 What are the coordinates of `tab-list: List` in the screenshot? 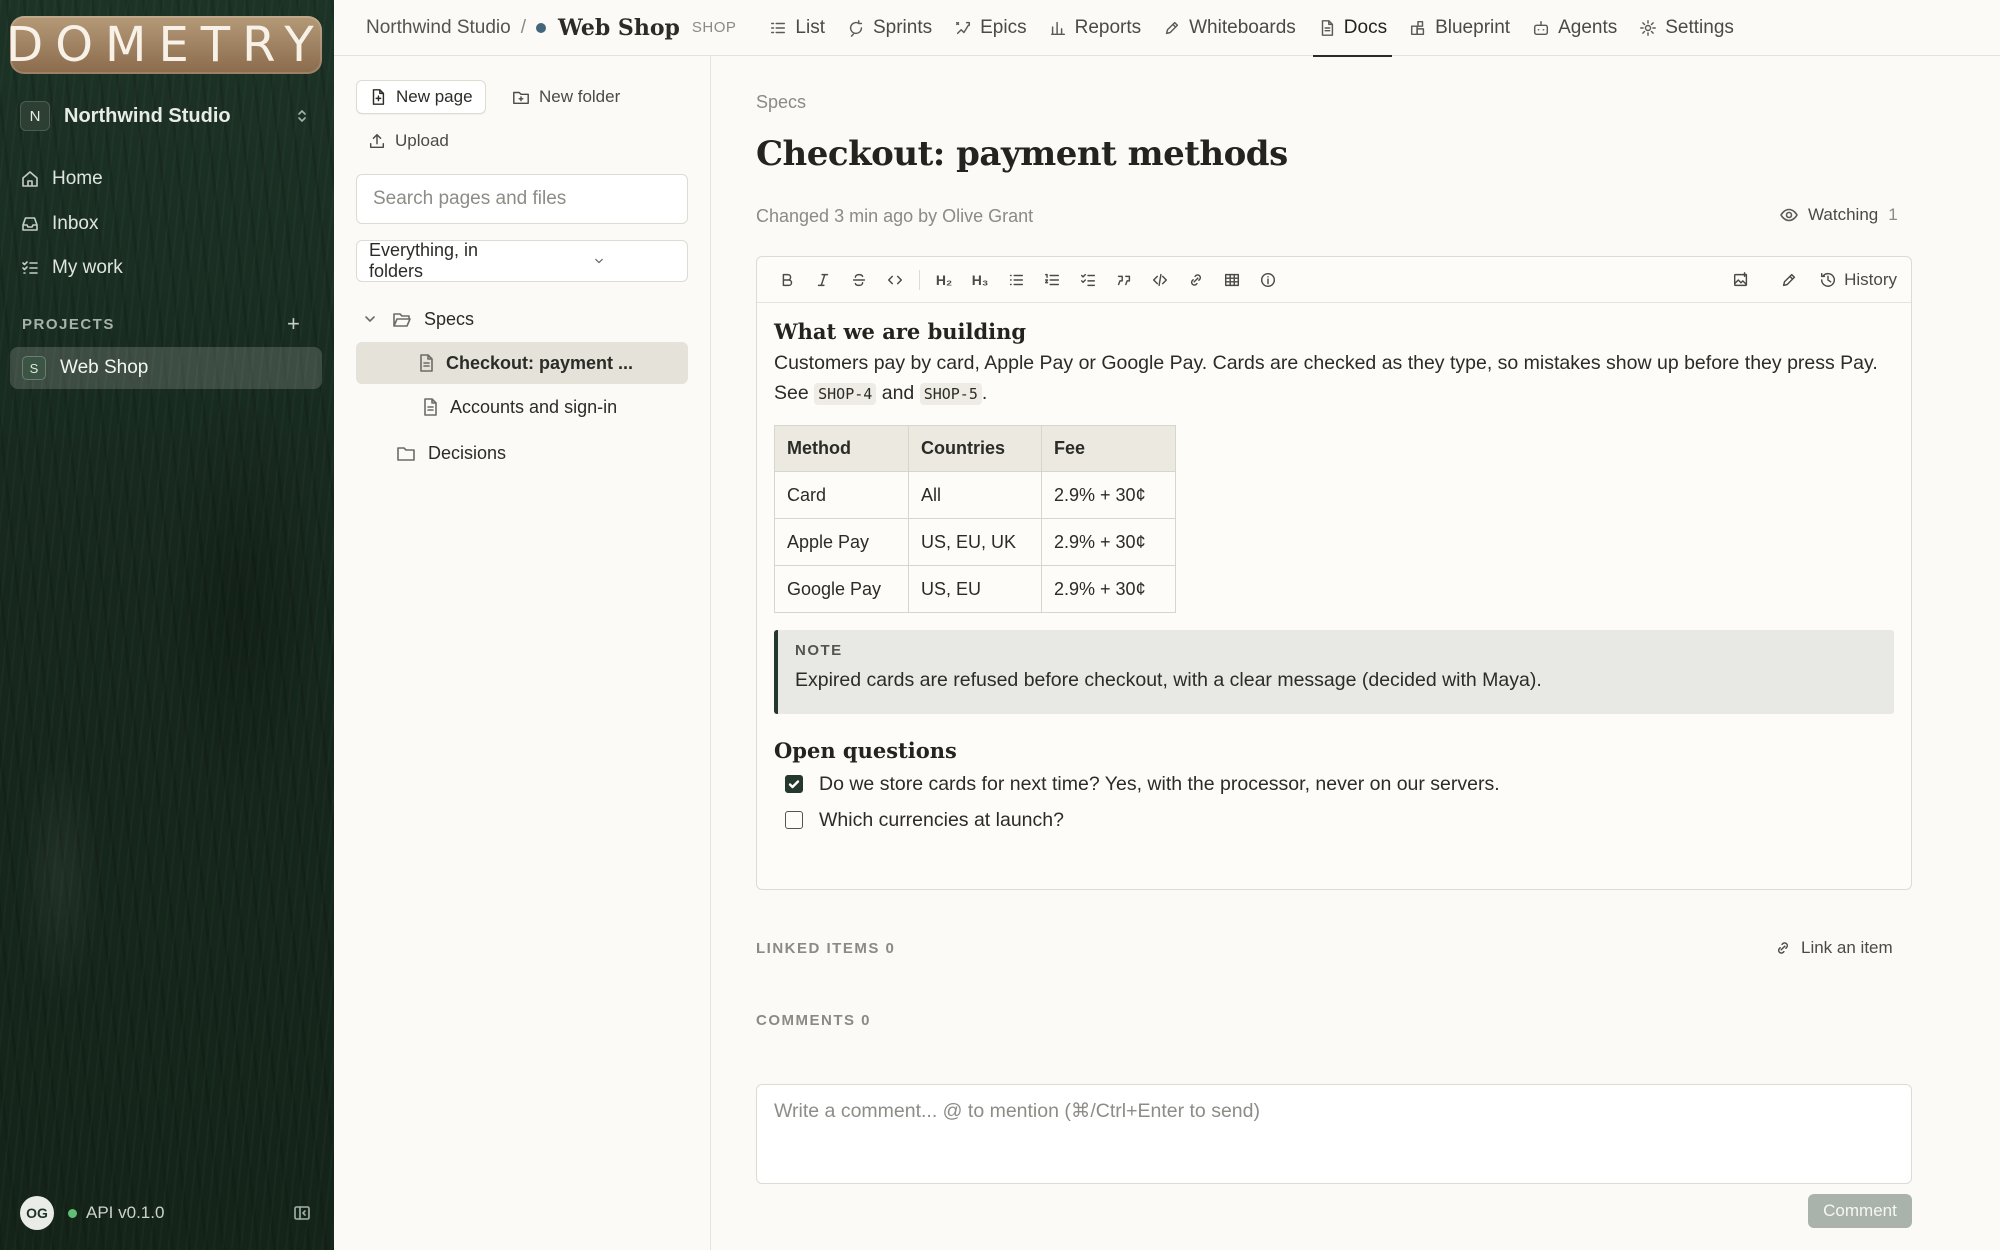 It's located at (797, 28).